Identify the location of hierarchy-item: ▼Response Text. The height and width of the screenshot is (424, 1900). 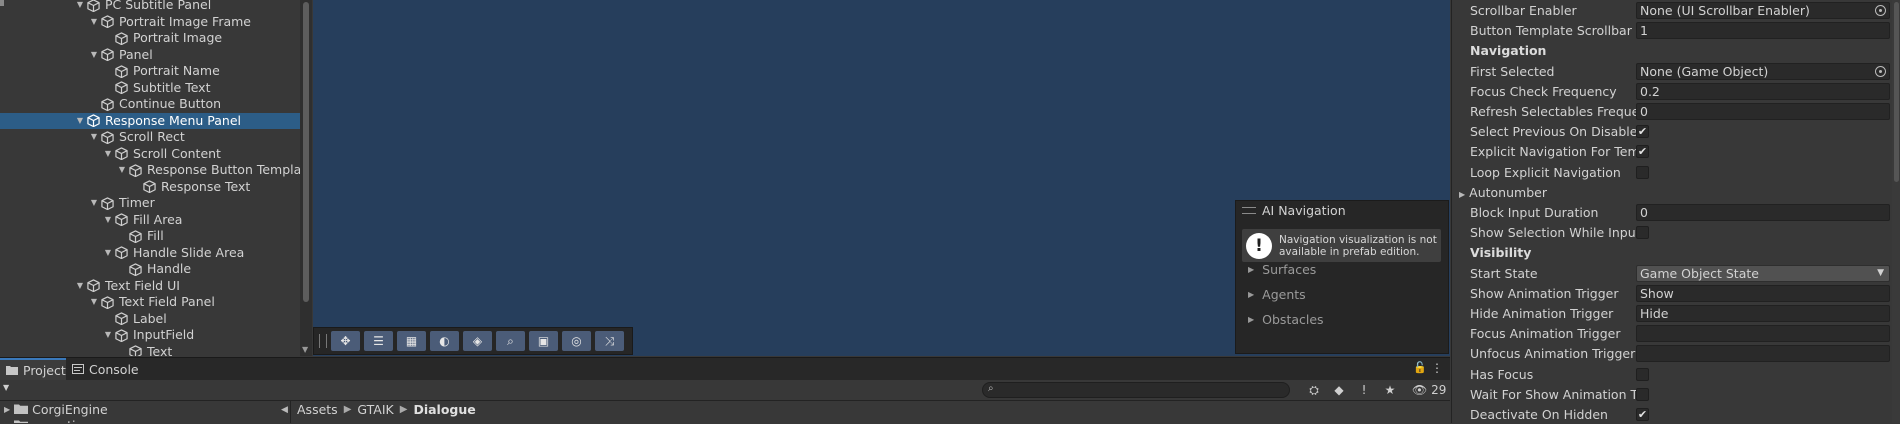
(150, 187).